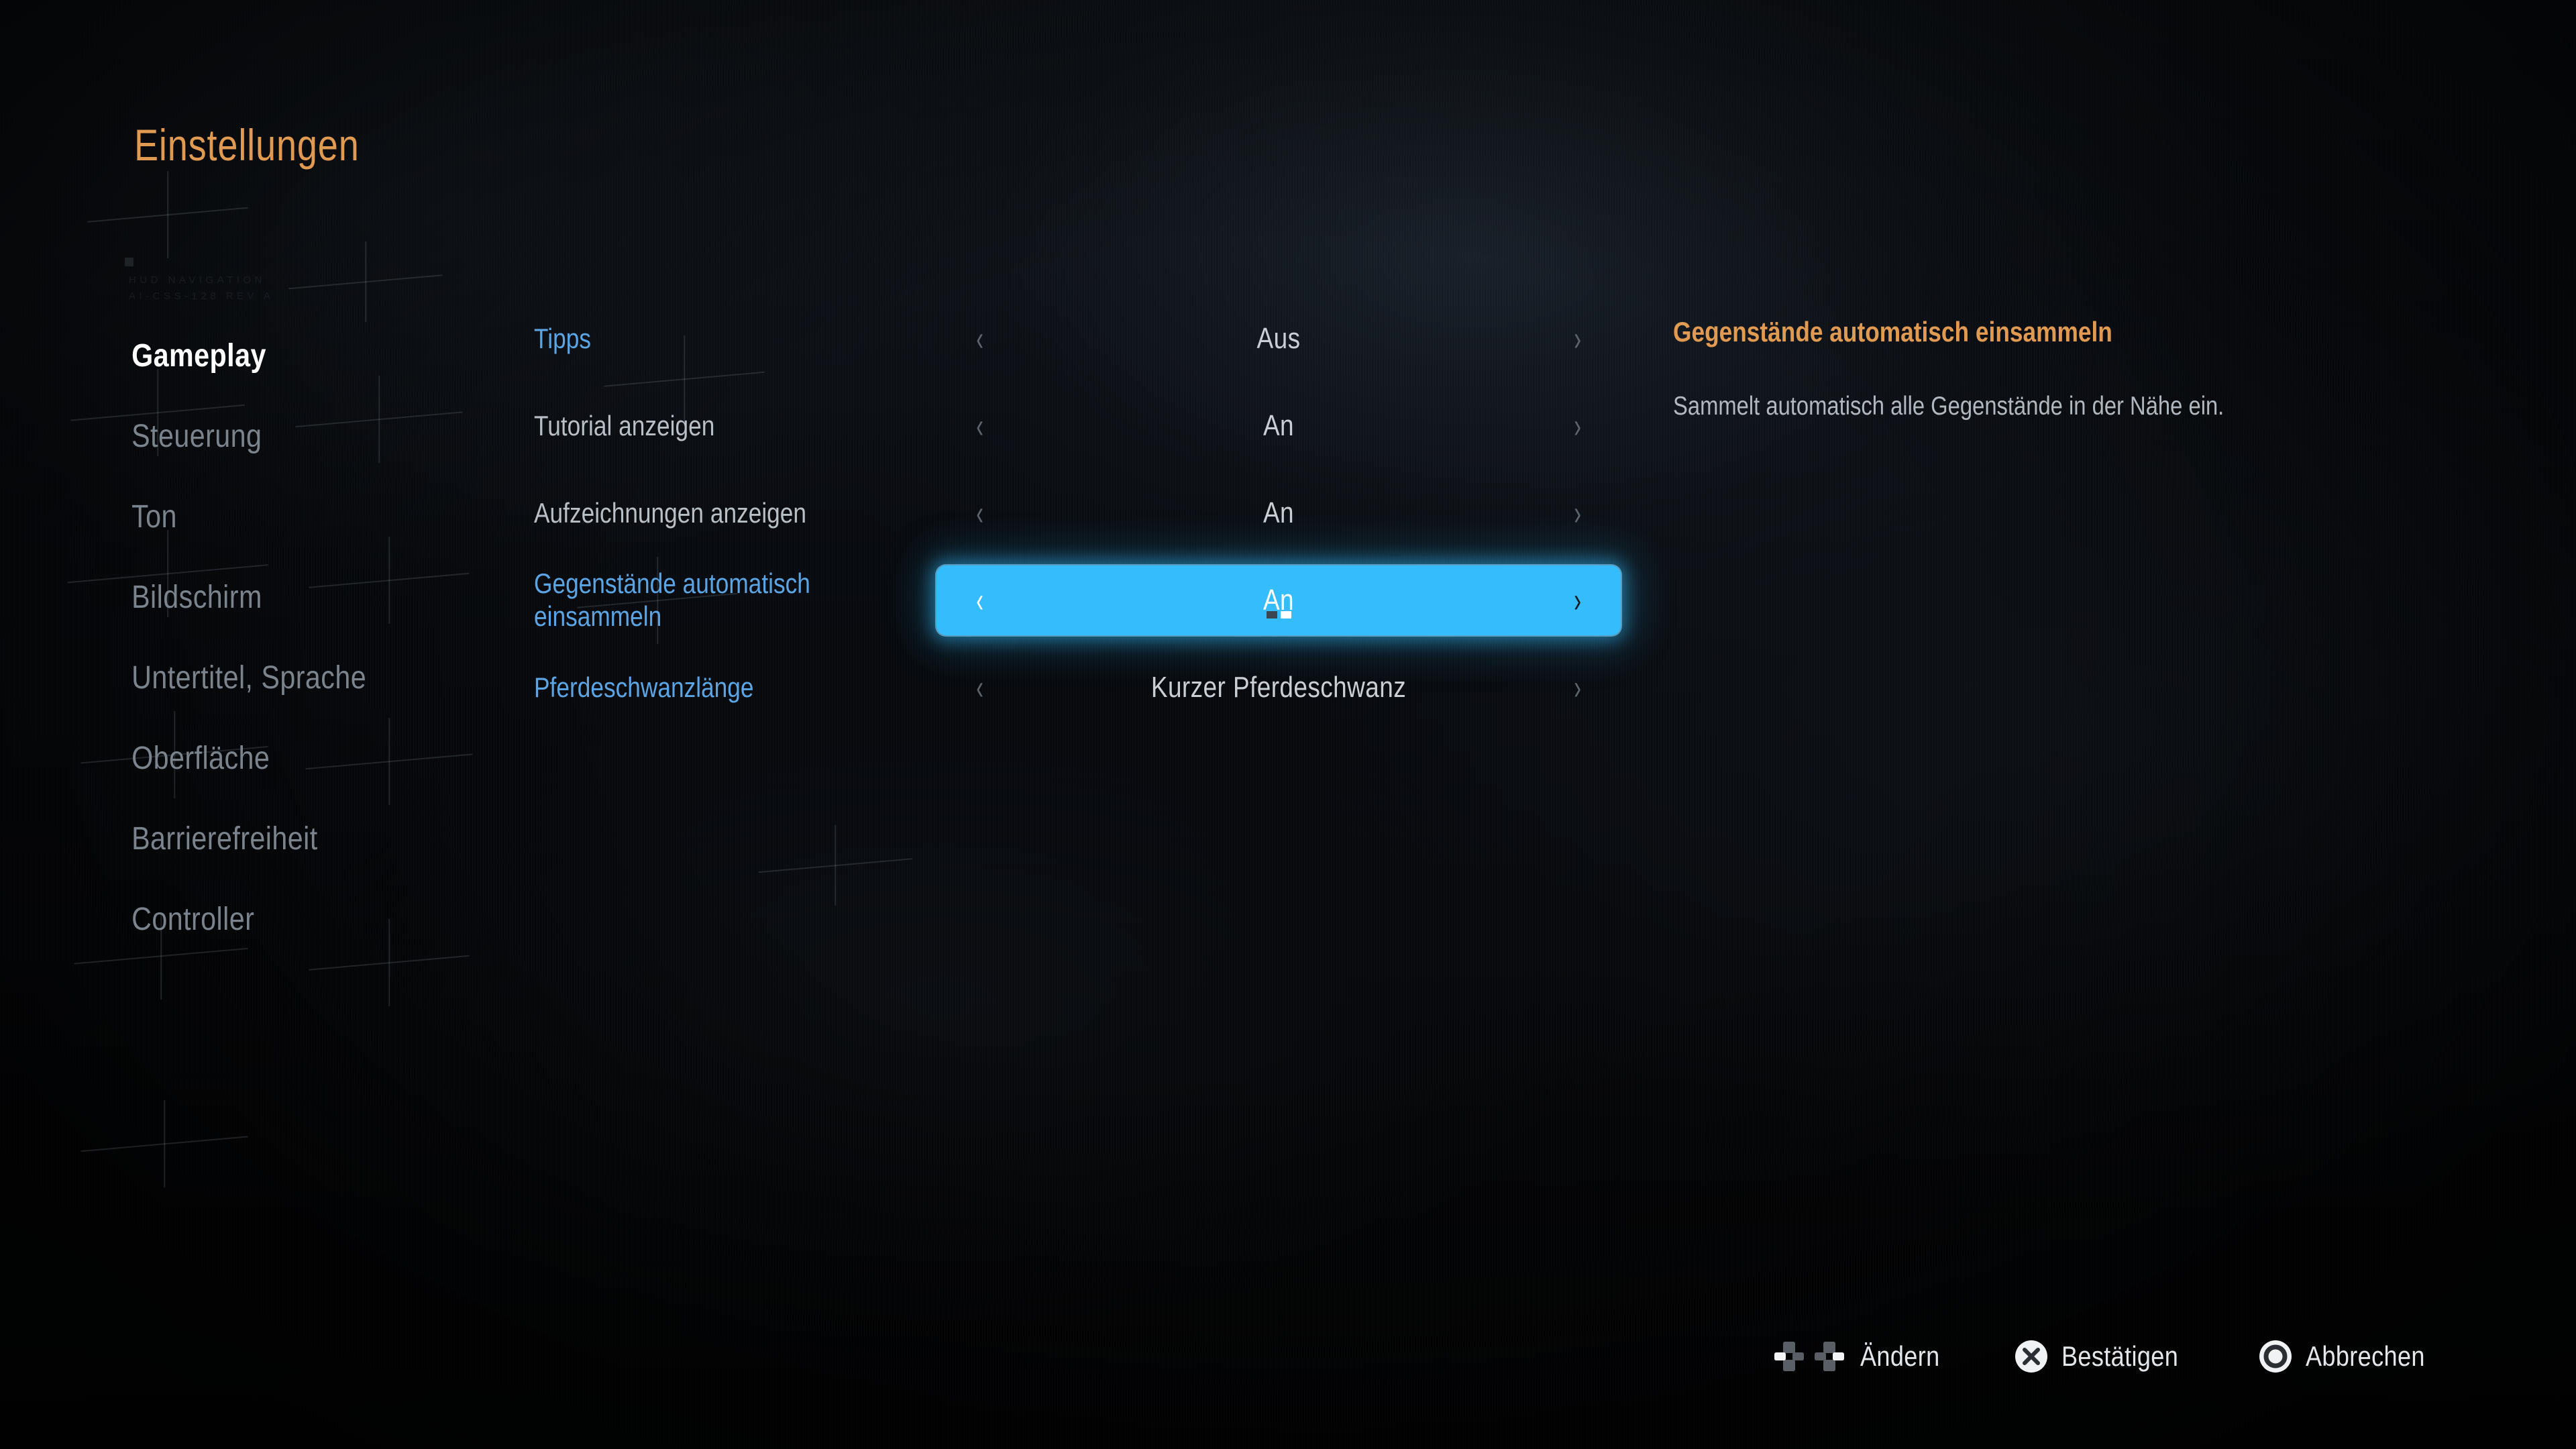 Image resolution: width=2576 pixels, height=1449 pixels. Describe the element at coordinates (1789, 1356) in the screenshot. I see `dpad-left-icon` at that location.